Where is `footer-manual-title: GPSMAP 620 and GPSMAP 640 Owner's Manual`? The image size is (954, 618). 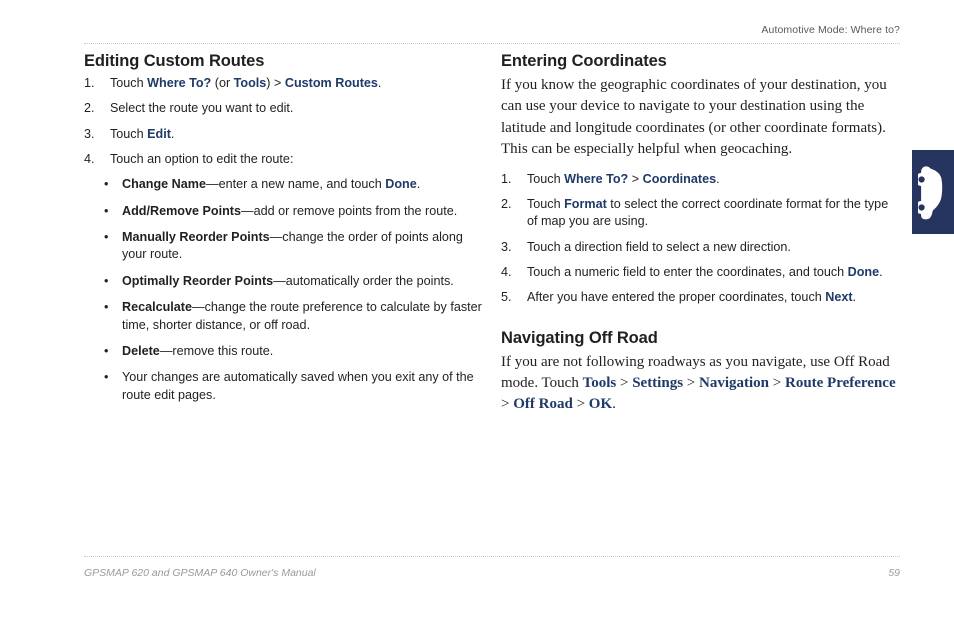
footer-manual-title: GPSMAP 620 and GPSMAP 640 Owner's Manual is located at coordinates (200, 573).